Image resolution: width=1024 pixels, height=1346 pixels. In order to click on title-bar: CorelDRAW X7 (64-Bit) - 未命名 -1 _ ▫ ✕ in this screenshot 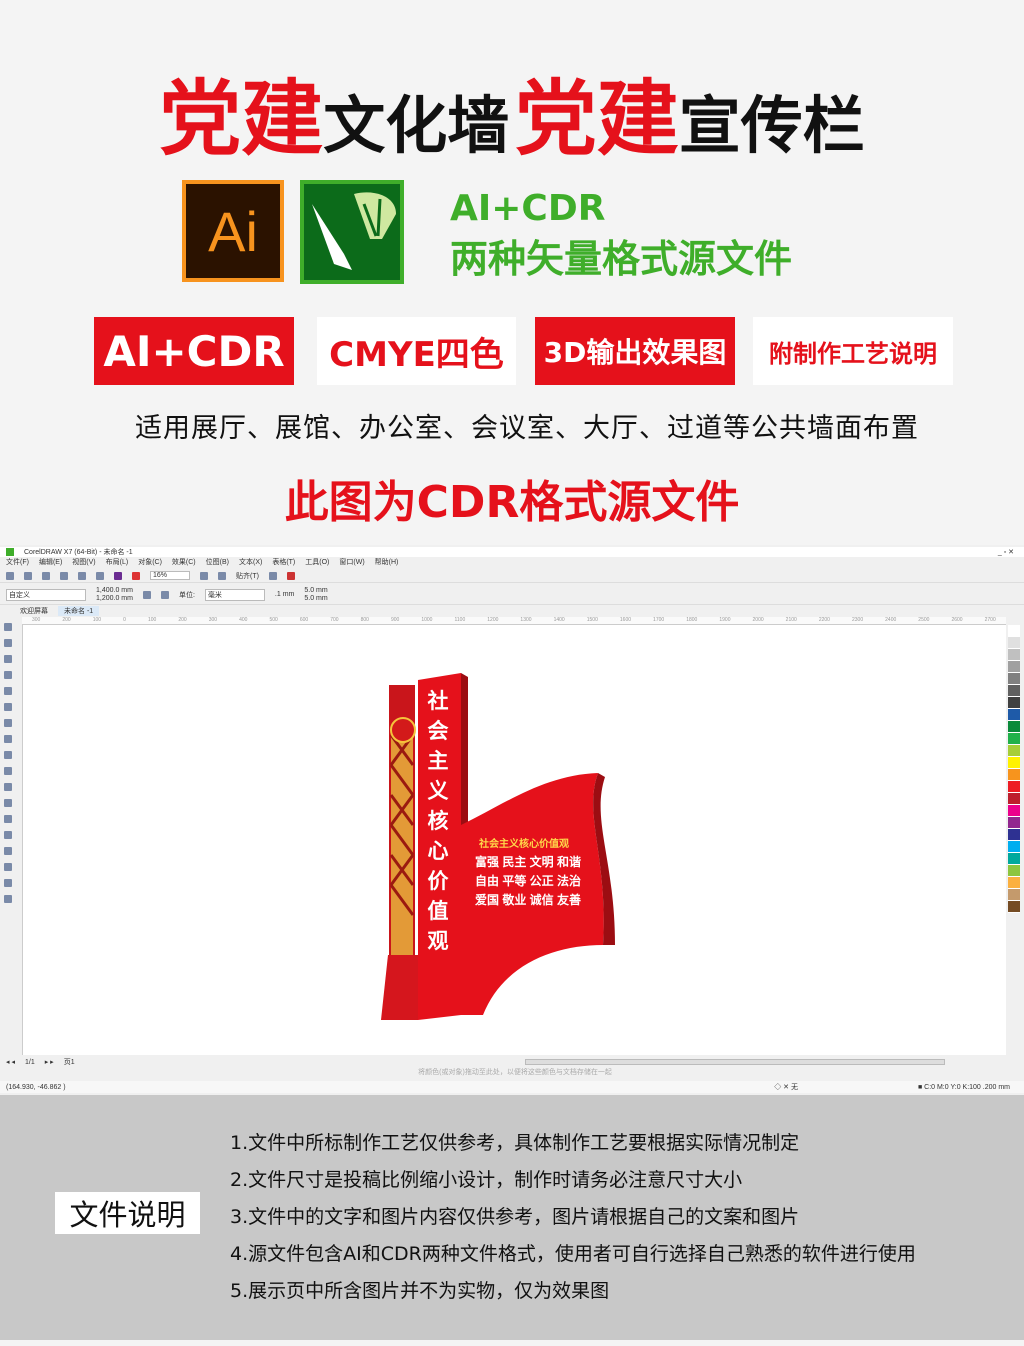, I will do `click(512, 552)`.